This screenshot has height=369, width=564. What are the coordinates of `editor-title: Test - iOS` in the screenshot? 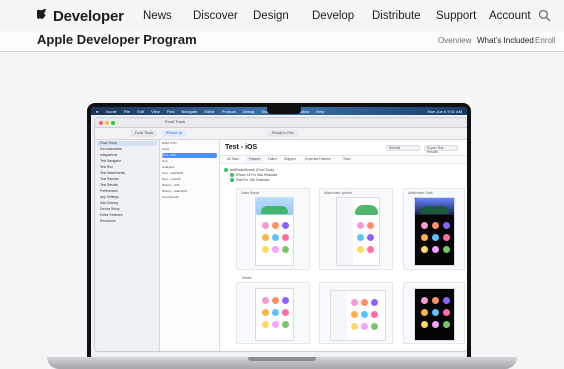 It's located at (241, 147).